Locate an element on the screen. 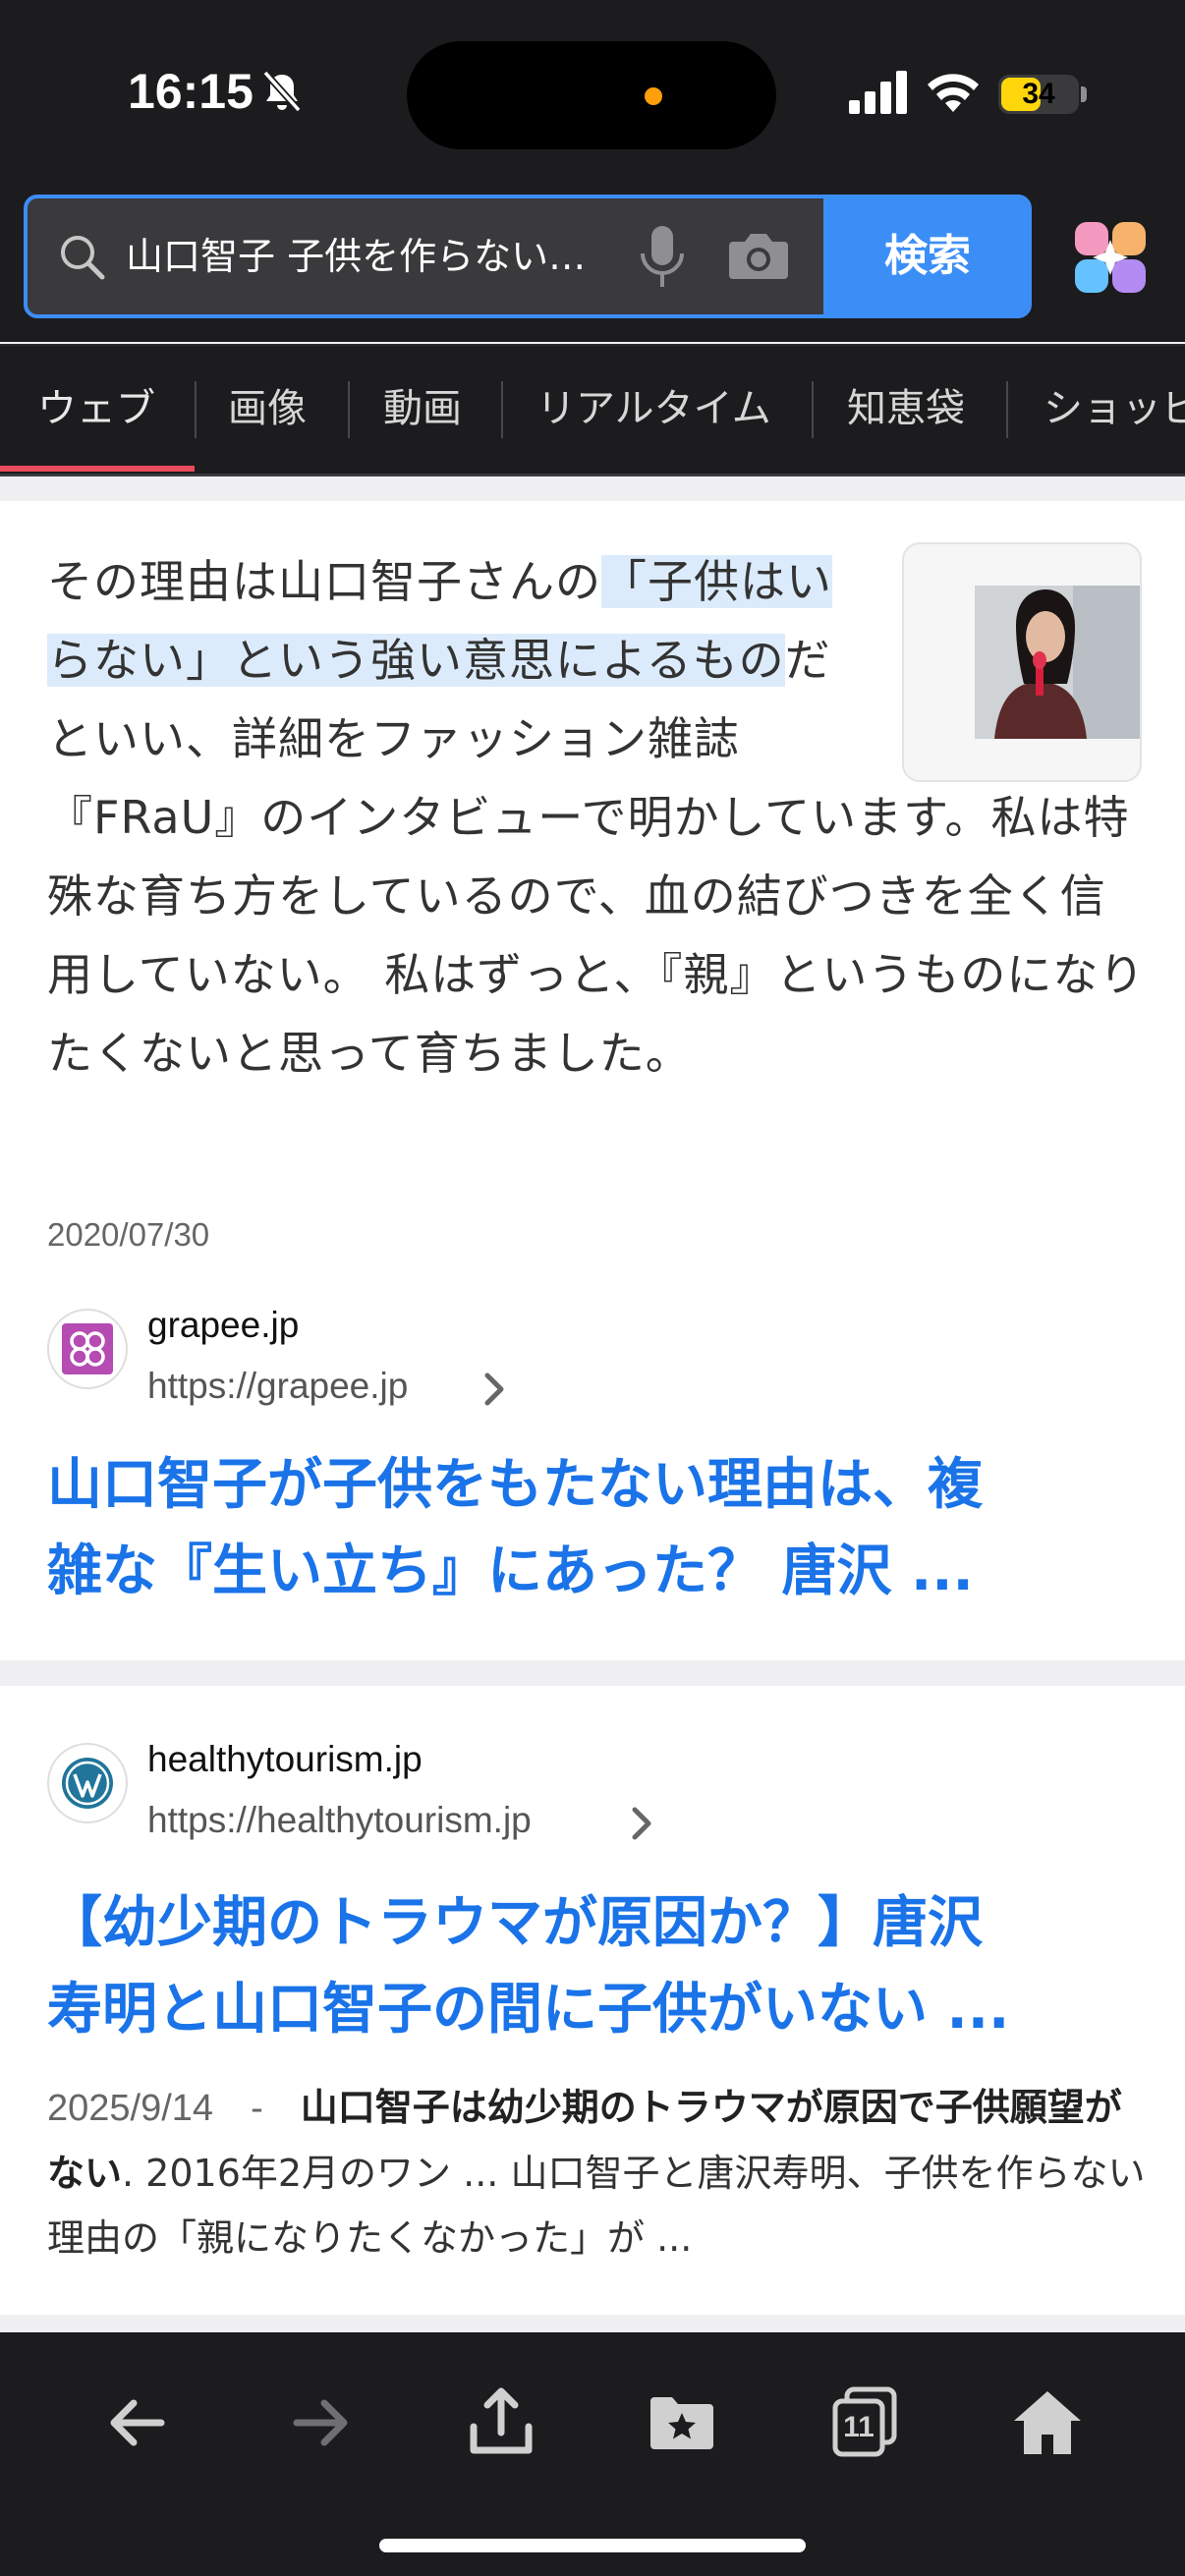  result-thumbnail is located at coordinates (1022, 662).